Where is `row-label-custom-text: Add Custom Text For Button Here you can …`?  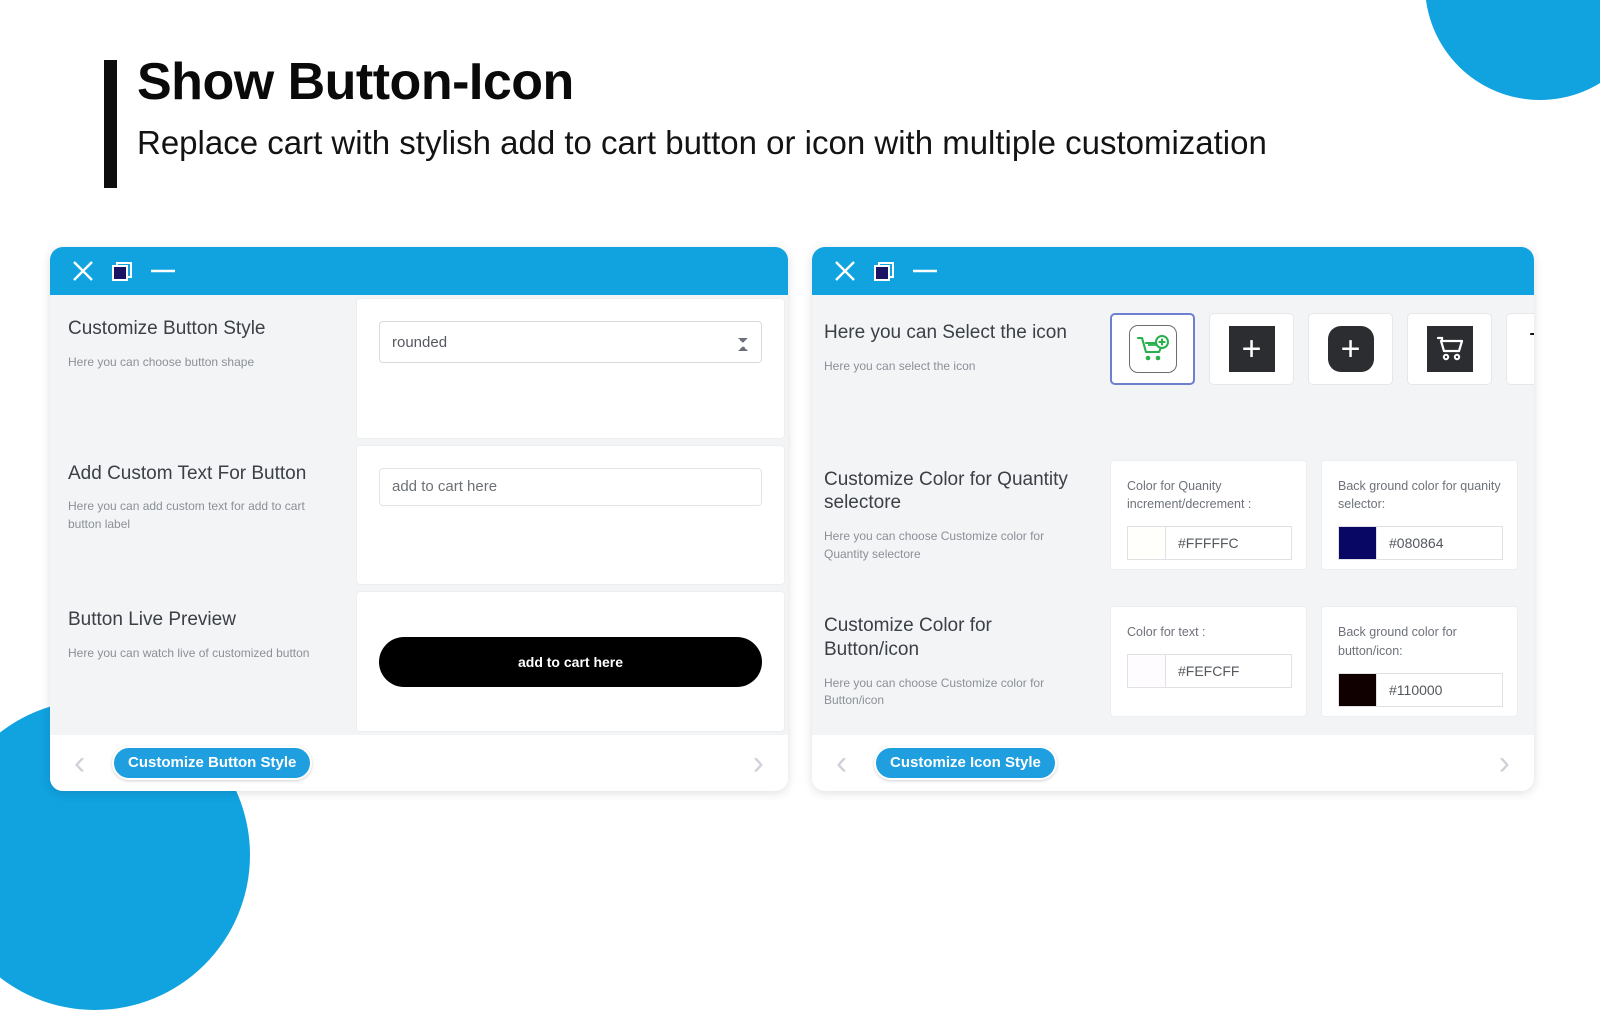
row-label-custom-text: Add Custom Text For Button Here you can … is located at coordinates (203, 515).